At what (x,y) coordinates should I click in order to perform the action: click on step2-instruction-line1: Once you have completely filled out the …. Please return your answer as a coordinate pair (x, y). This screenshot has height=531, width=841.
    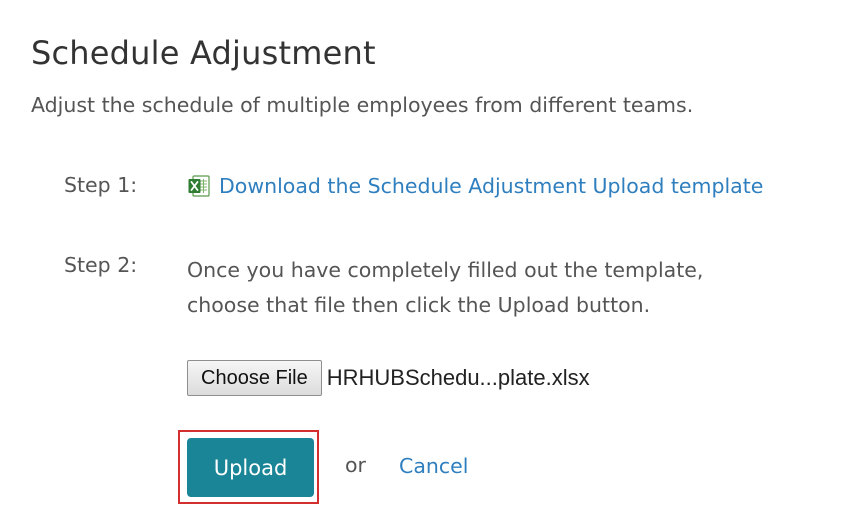
    Looking at the image, I should click on (445, 270).